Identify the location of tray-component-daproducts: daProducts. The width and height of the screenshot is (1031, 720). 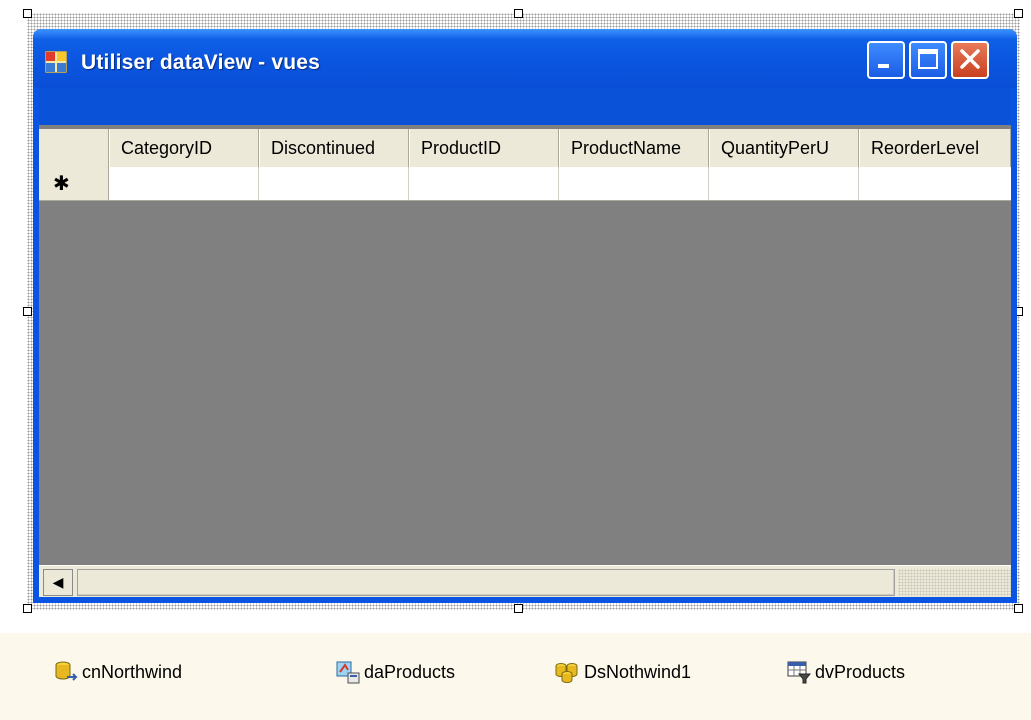
(395, 672).